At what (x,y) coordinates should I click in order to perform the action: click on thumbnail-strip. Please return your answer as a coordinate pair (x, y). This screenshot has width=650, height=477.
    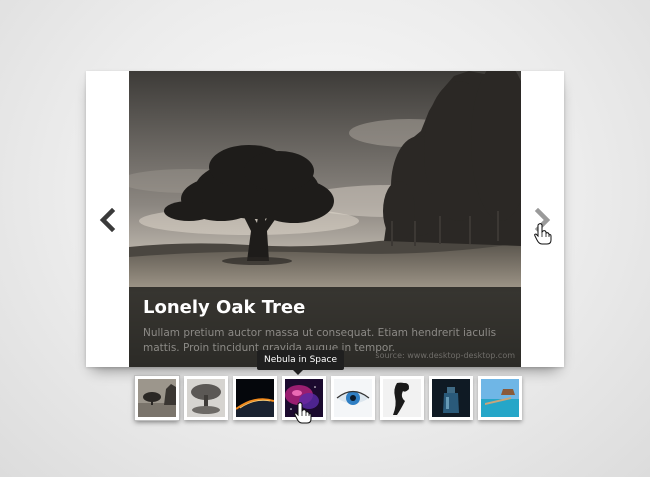
    Looking at the image, I should click on (328, 399).